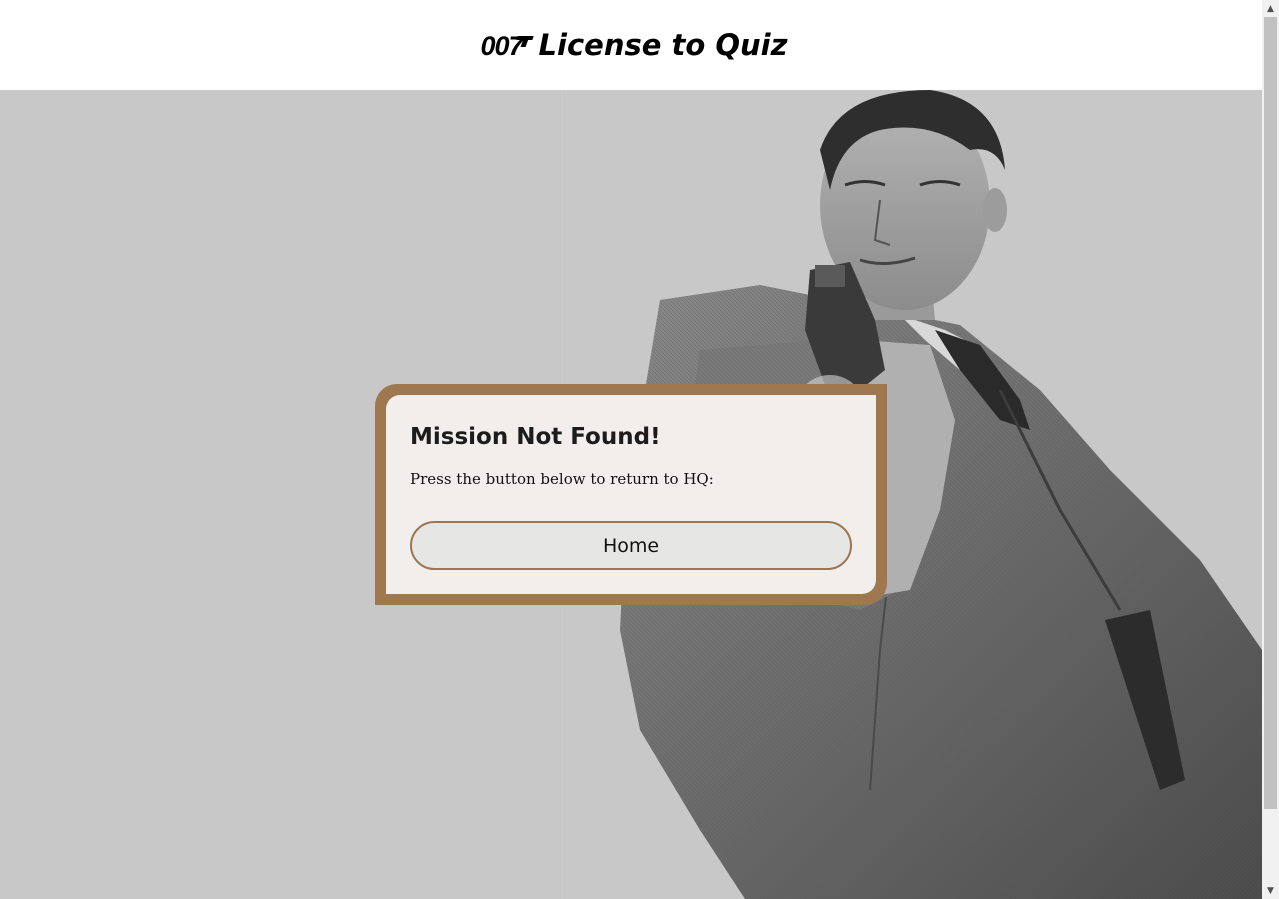 This screenshot has height=899, width=1279. I want to click on home-button: Home, so click(631, 545).